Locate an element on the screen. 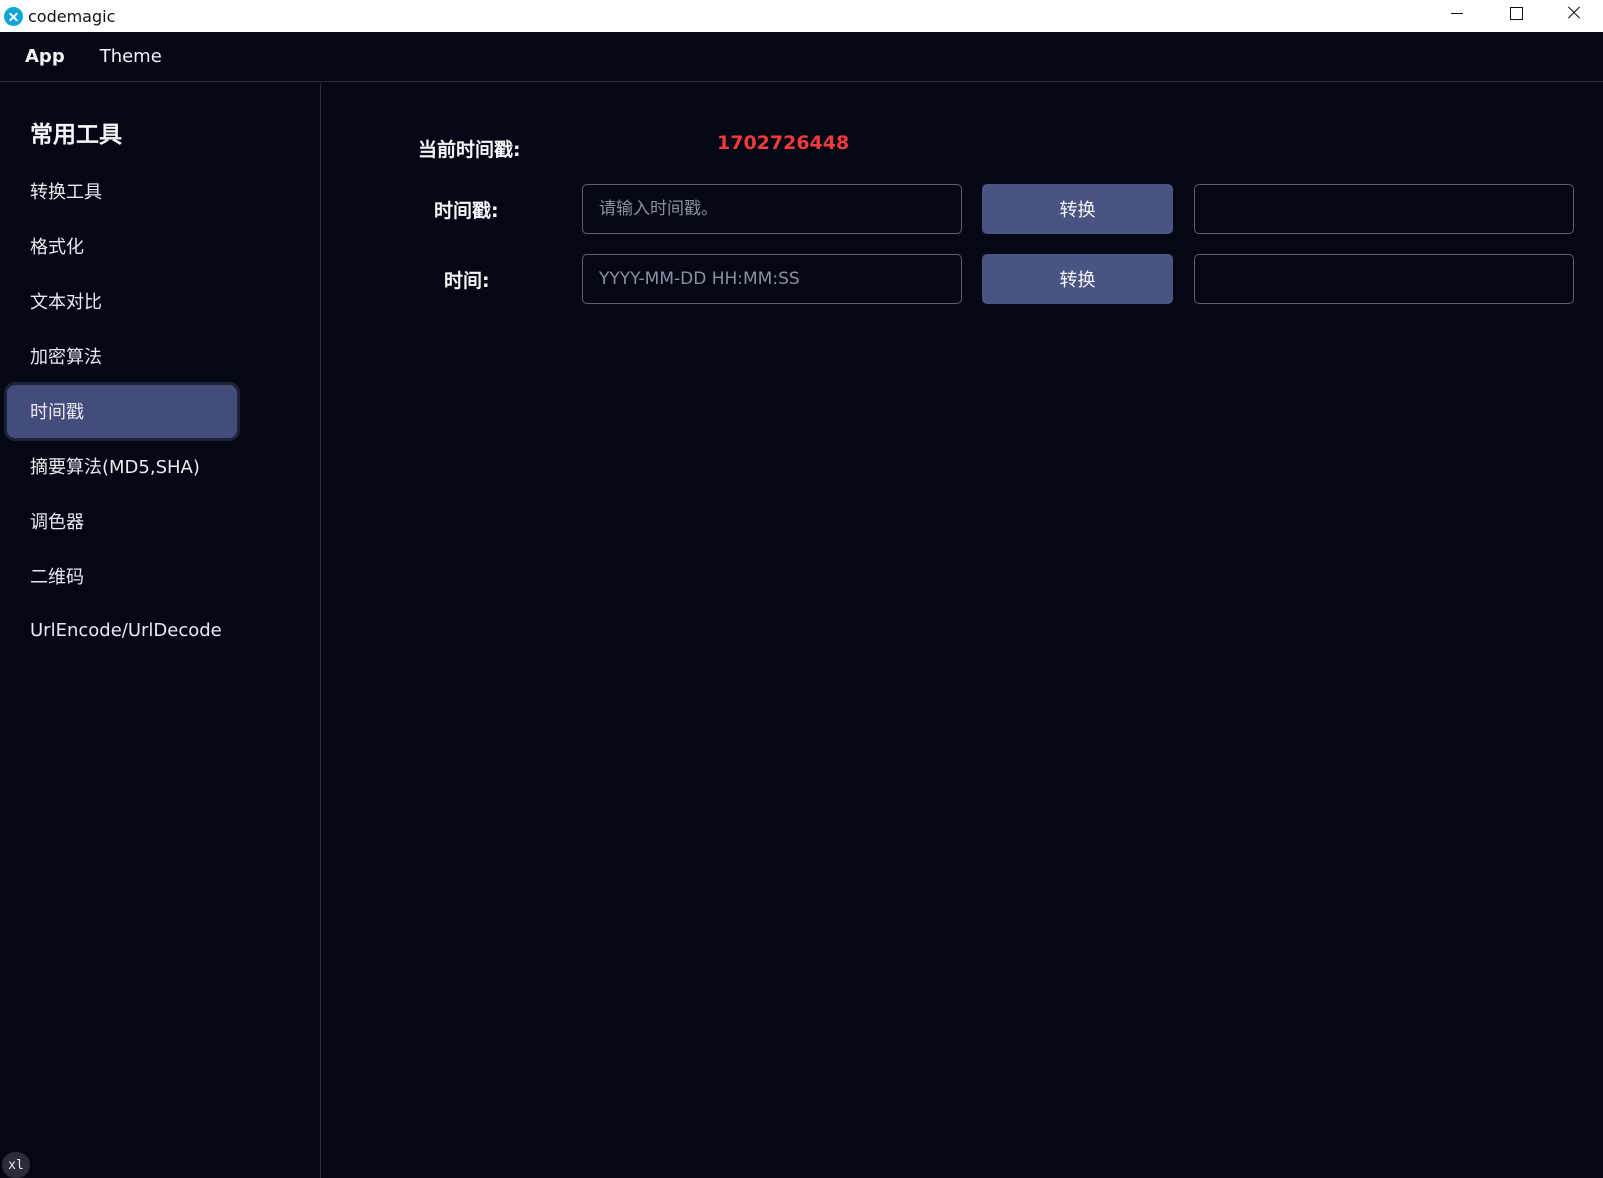  sidebar-title: 常用工具 is located at coordinates (76, 135).